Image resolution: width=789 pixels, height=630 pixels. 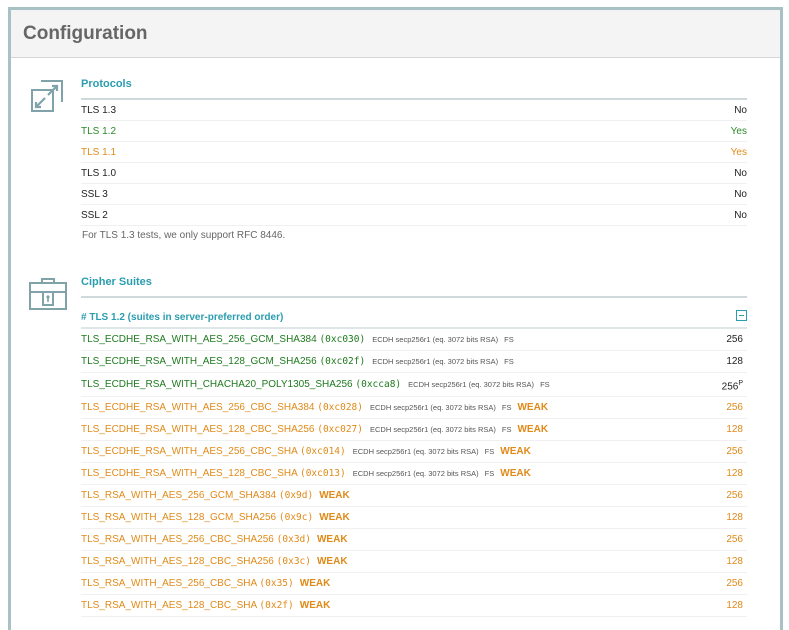 What do you see at coordinates (414, 152) in the screenshot?
I see `protocol-row: TLS 1.1 Yes` at bounding box center [414, 152].